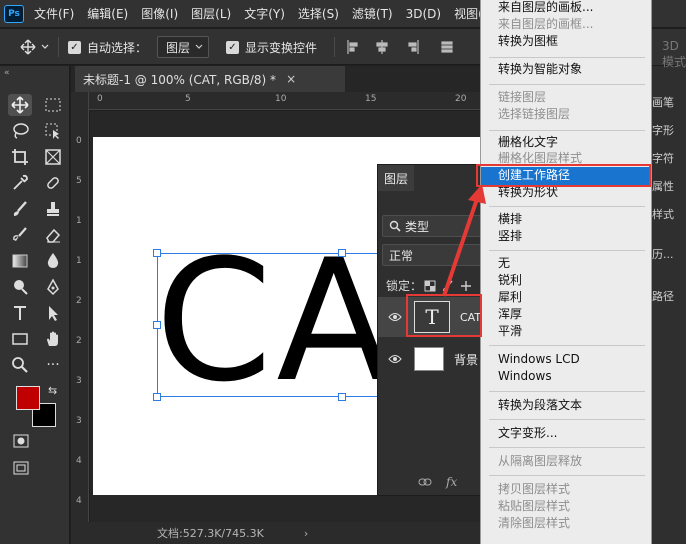 Image resolution: width=686 pixels, height=544 pixels. Describe the element at coordinates (53, 339) in the screenshot. I see `hand-tool-icon` at that location.